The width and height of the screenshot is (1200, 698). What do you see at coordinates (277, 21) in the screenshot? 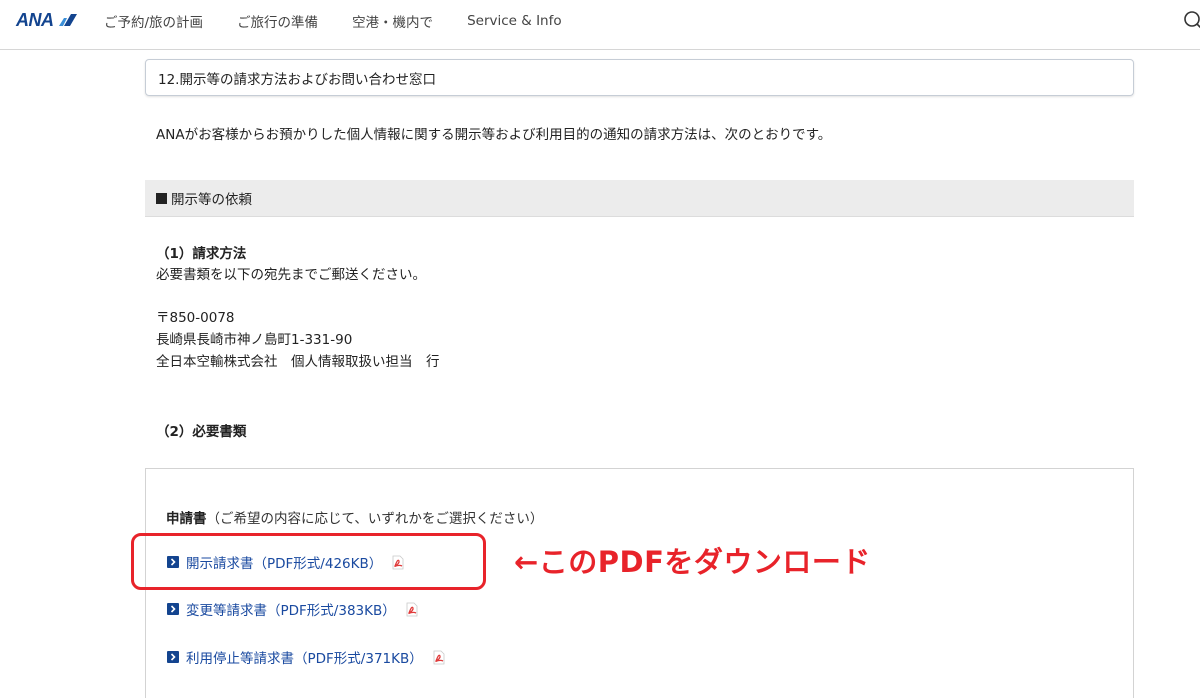
I see `nav-item-preparation: ご旅行の準備` at bounding box center [277, 21].